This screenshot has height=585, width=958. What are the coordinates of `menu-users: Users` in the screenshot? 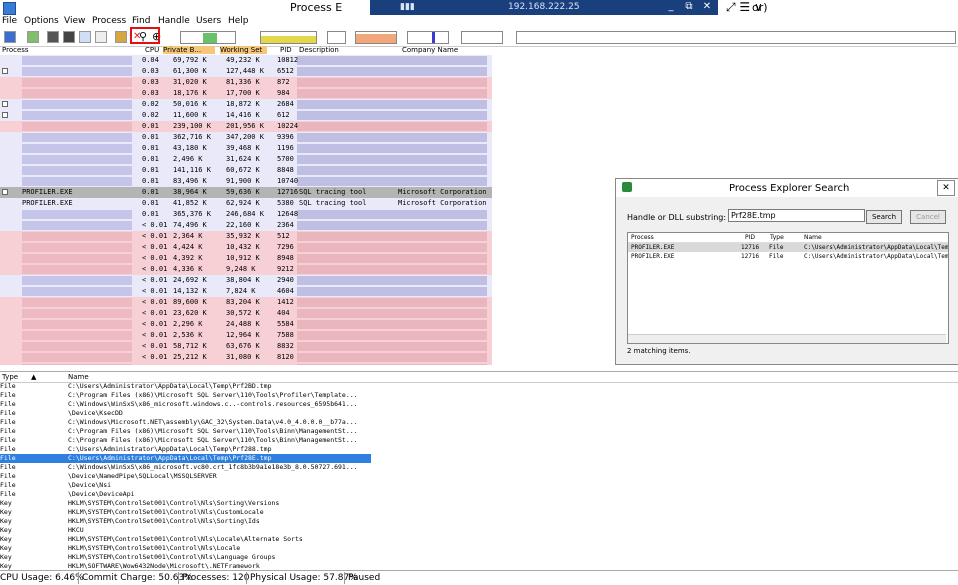 It's located at (208, 21).